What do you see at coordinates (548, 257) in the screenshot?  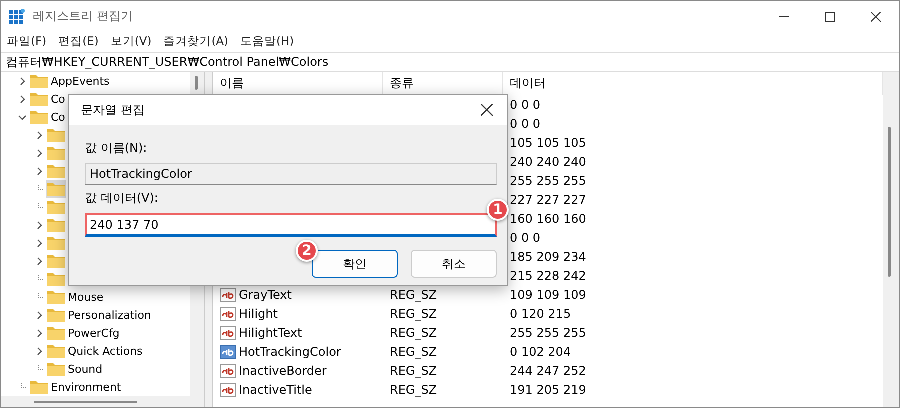 I see `table-cell-text: 185 209 234` at bounding box center [548, 257].